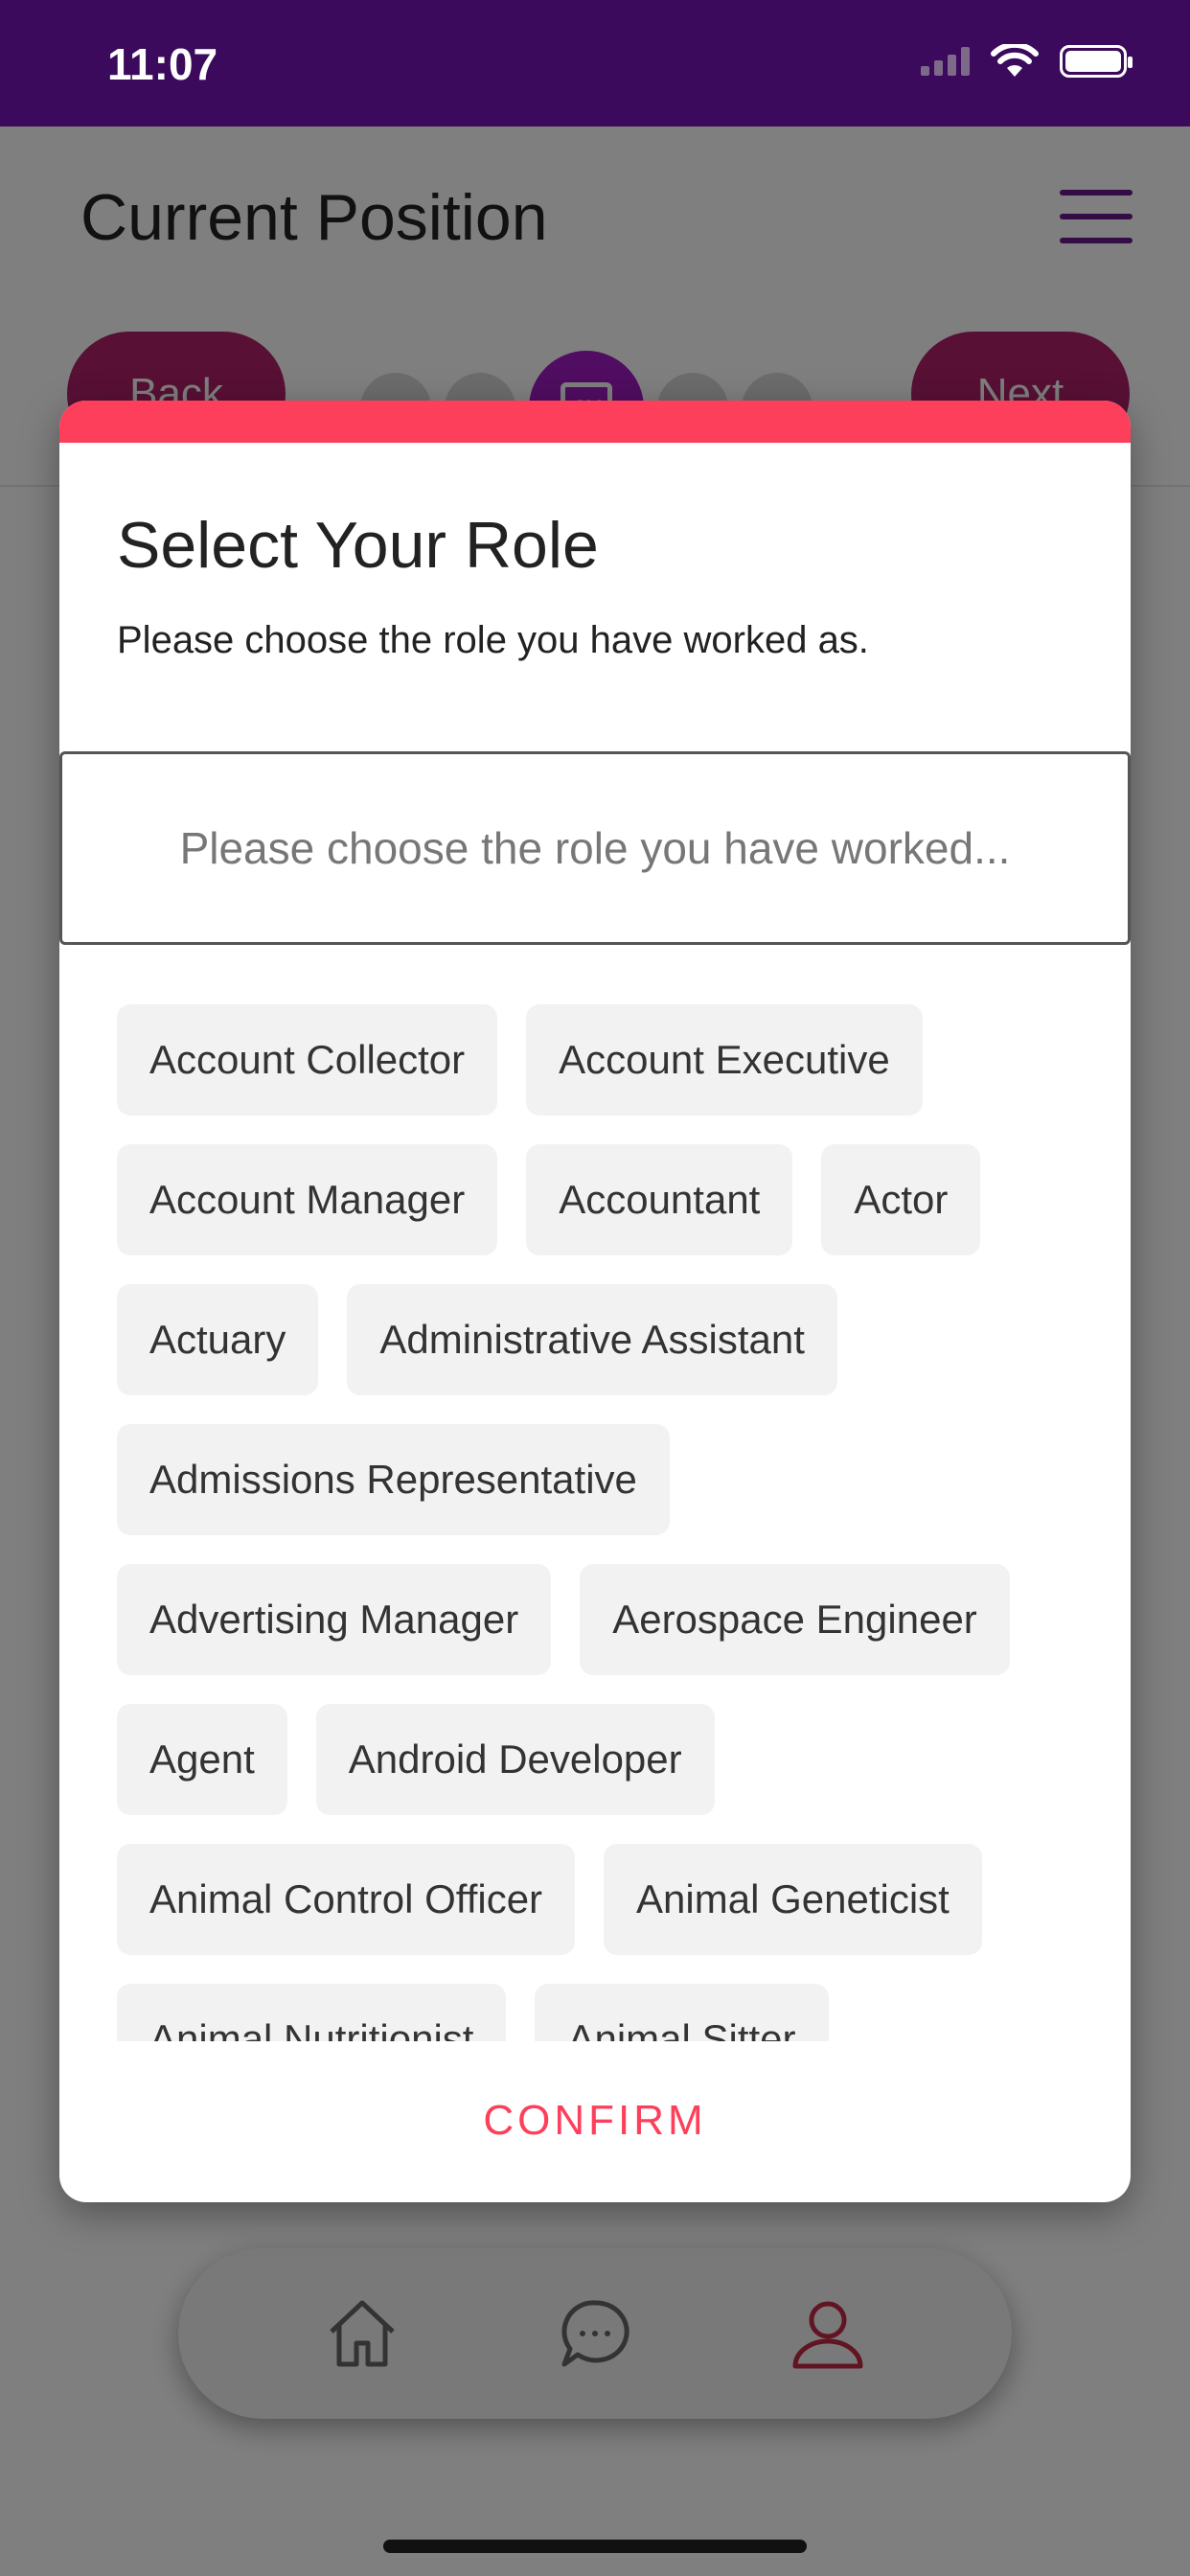 Image resolution: width=1190 pixels, height=2576 pixels. Describe the element at coordinates (394, 1479) in the screenshot. I see `role-chip: Admissions Representative` at that location.